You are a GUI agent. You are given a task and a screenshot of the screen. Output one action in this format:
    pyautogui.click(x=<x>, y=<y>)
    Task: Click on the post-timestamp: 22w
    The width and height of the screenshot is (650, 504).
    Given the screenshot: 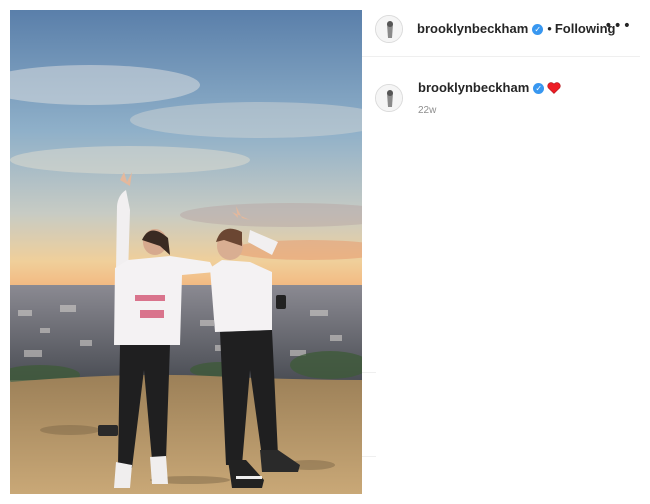 What is the action you would take?
    pyautogui.click(x=427, y=110)
    